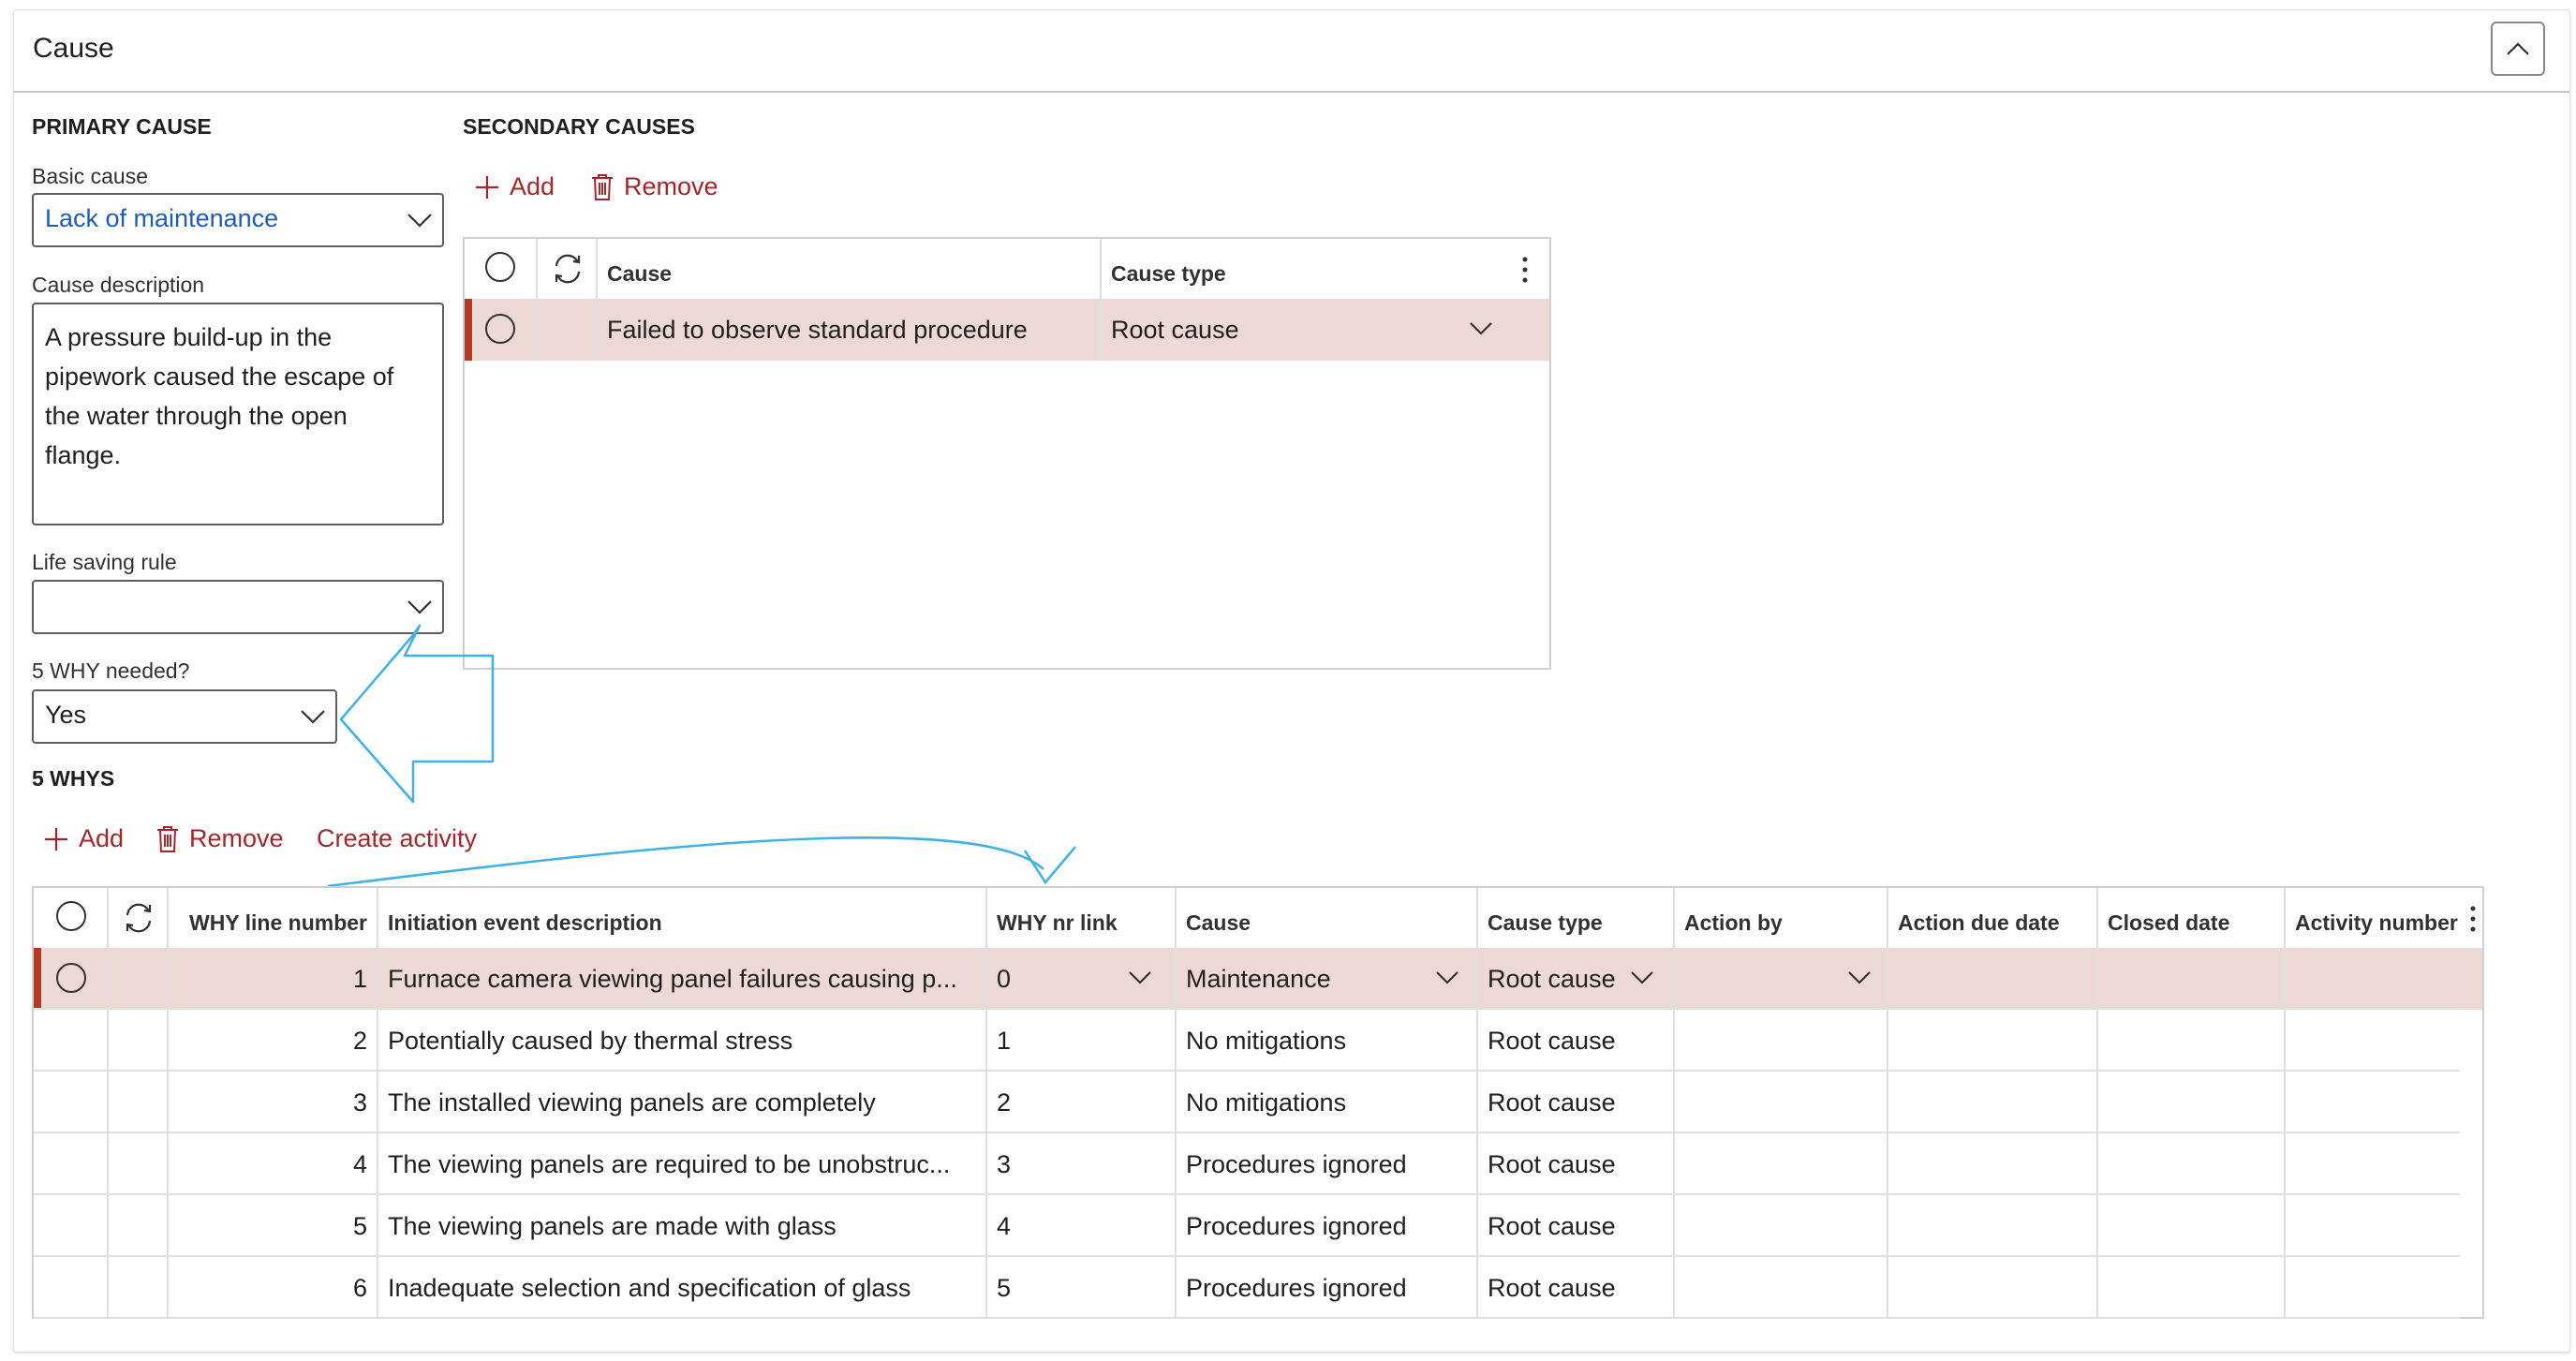  I want to click on whys-remove-button: Remove, so click(219, 838).